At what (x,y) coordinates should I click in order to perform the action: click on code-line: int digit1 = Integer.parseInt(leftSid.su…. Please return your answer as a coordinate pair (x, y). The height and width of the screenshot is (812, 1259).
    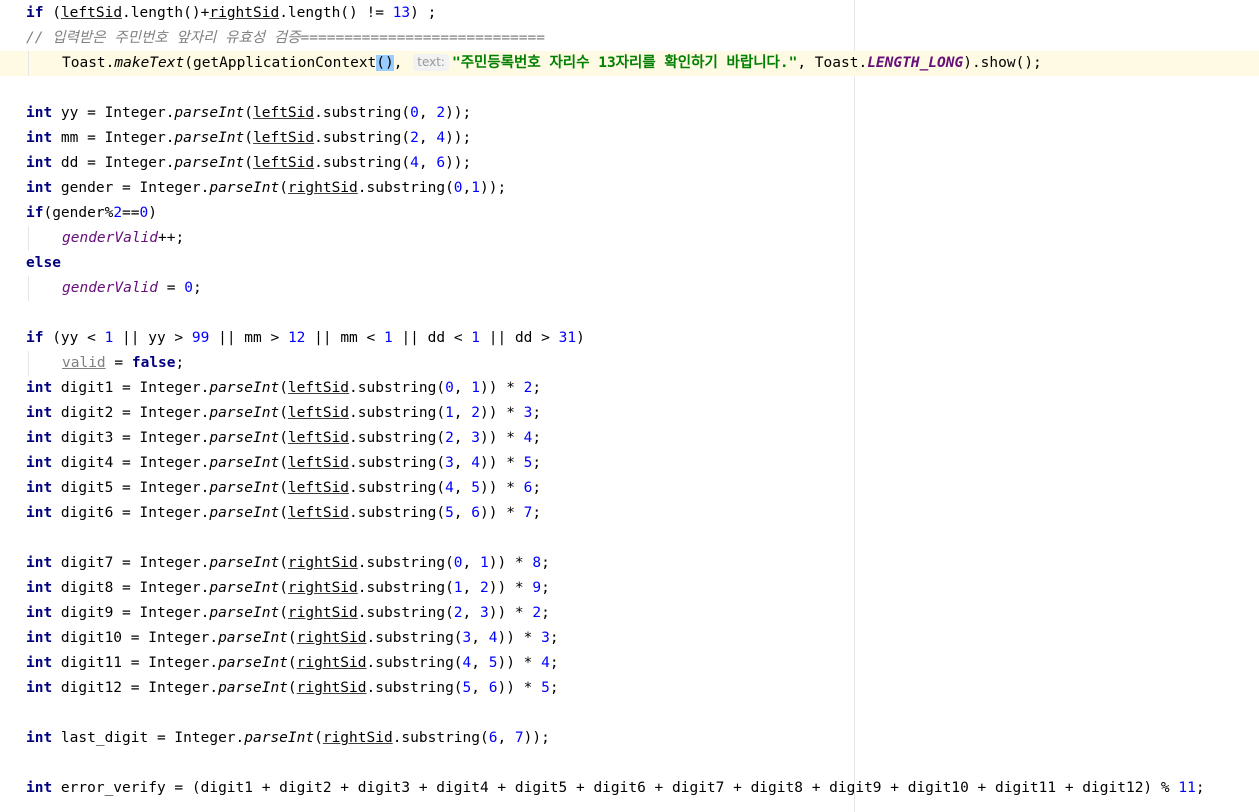
    Looking at the image, I should click on (629, 388).